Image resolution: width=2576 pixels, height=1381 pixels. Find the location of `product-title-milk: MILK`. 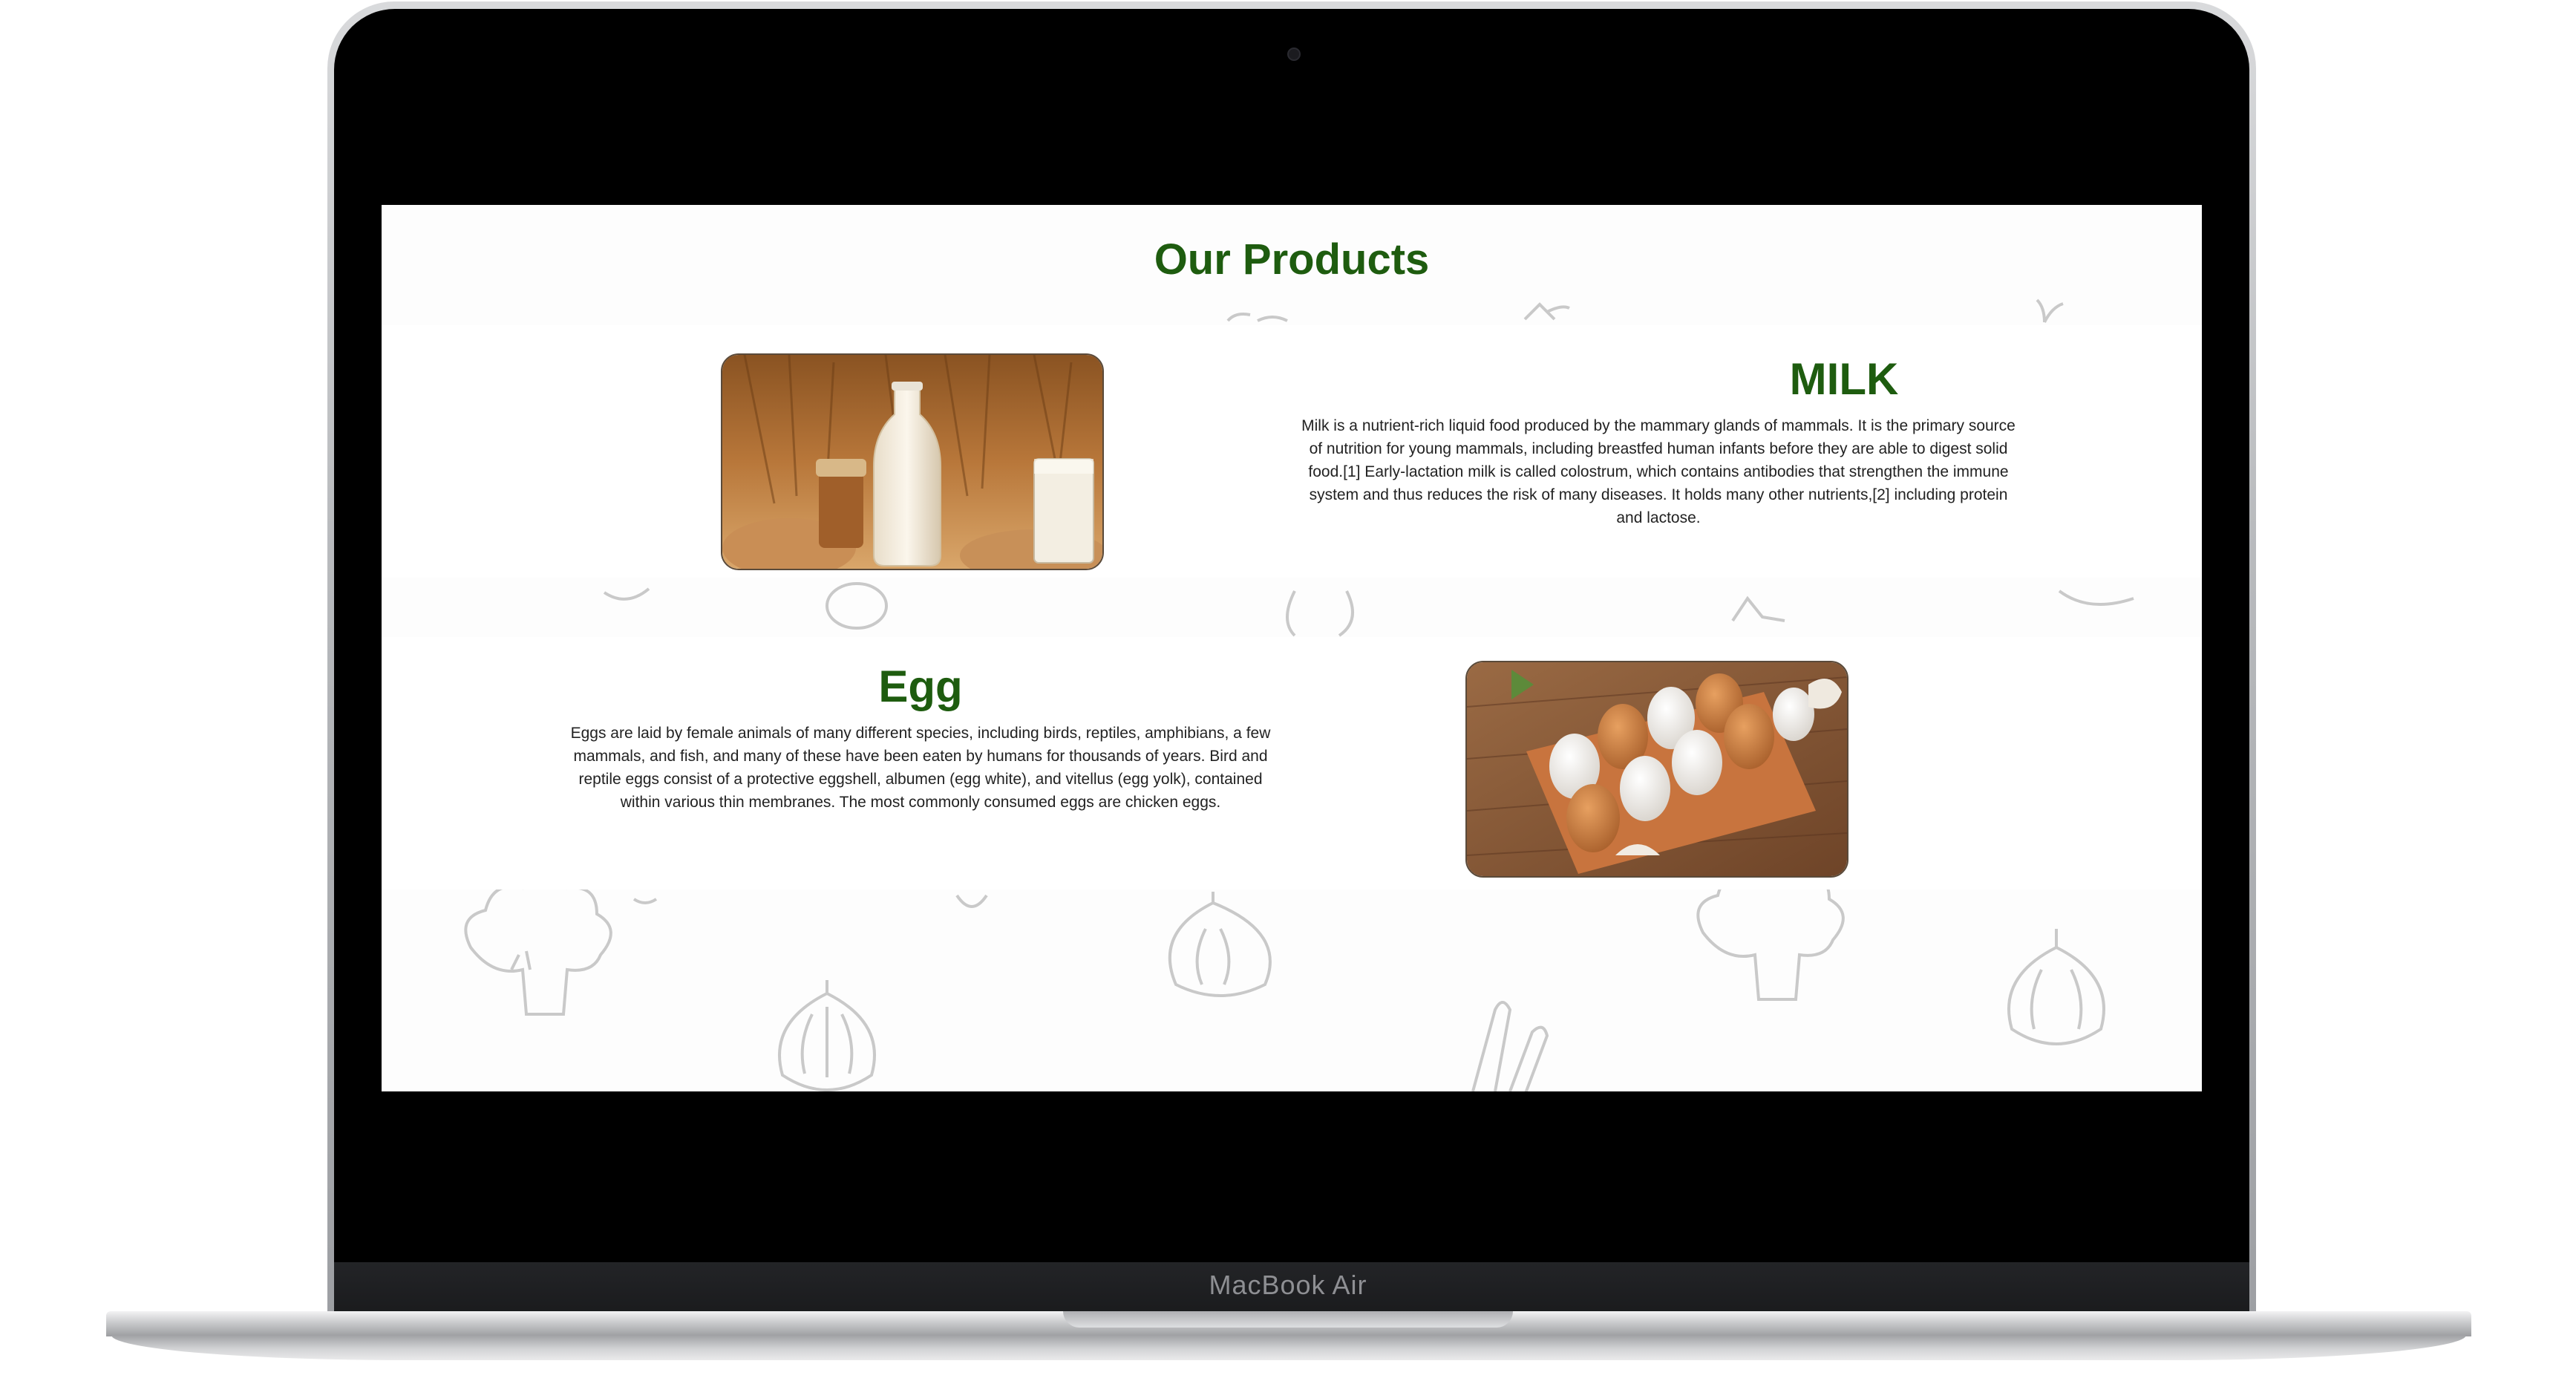

product-title-milk: MILK is located at coordinates (1844, 379).